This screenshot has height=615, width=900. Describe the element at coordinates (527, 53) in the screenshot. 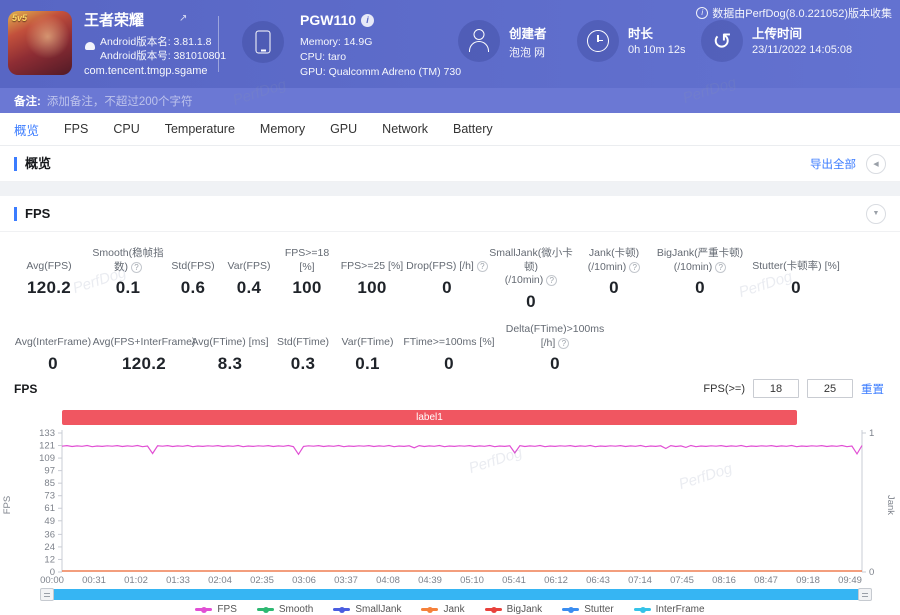

I see `creator-value: 泡泡 网` at that location.